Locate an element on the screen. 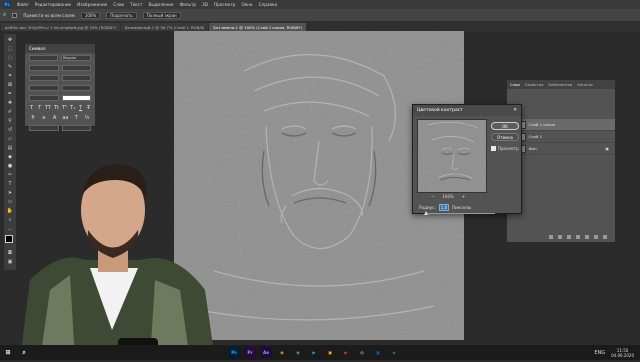 This screenshot has width=640, height=362. group-icon is located at coordinates (587, 237).